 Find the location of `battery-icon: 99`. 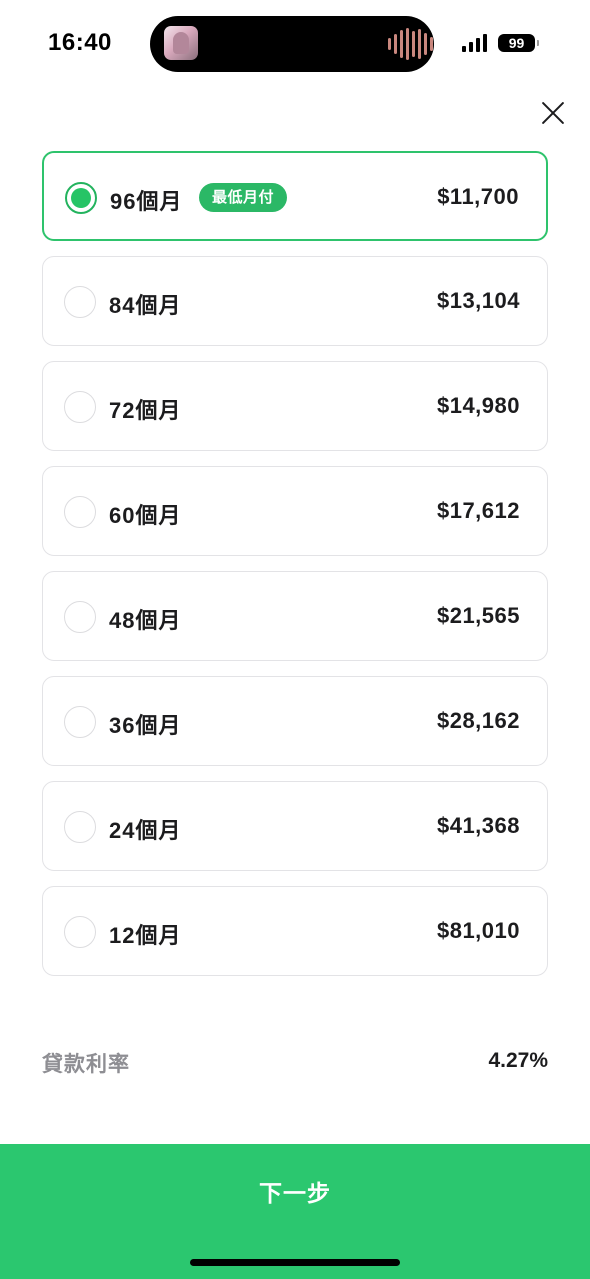

battery-icon: 99 is located at coordinates (518, 43).